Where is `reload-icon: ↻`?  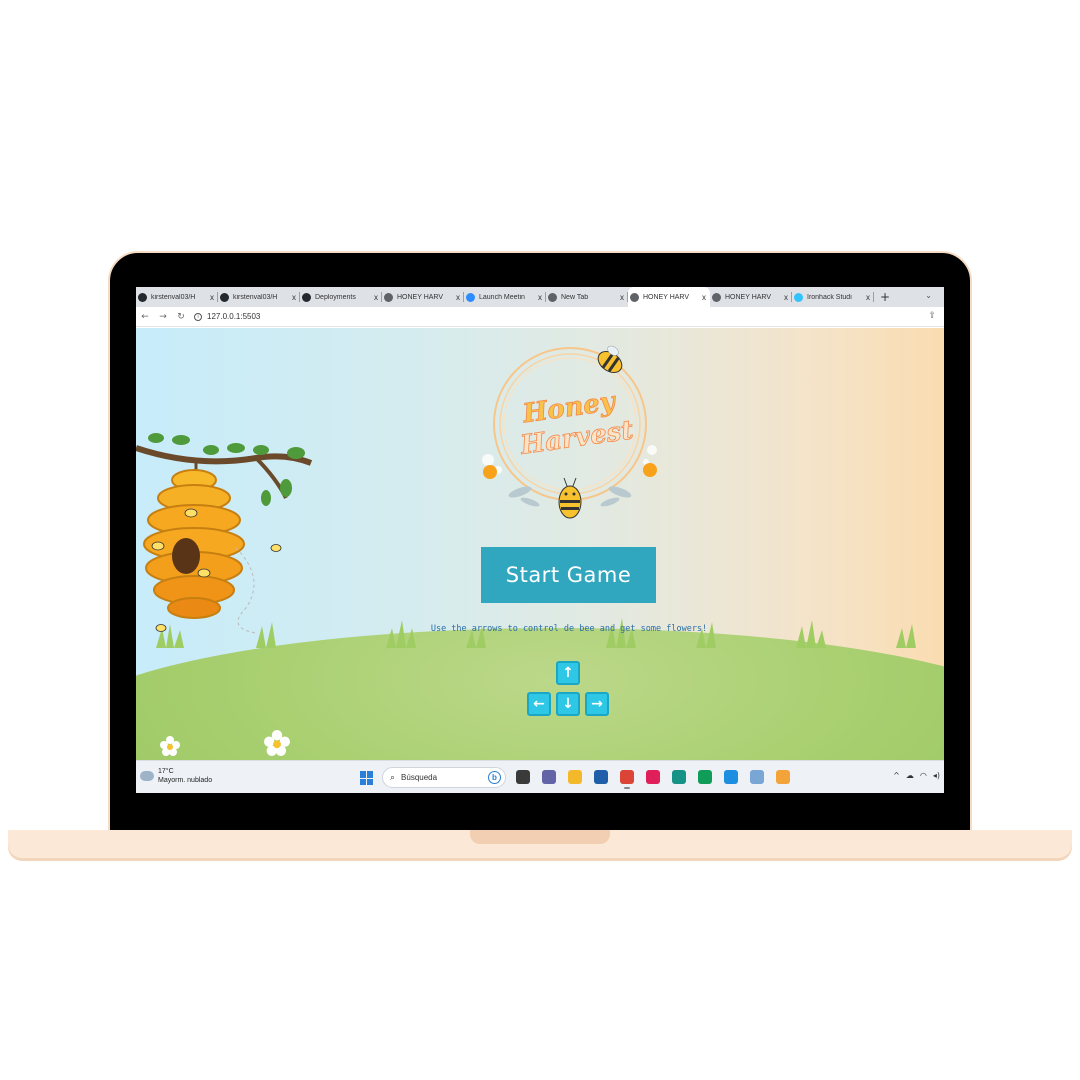 reload-icon: ↻ is located at coordinates (181, 317).